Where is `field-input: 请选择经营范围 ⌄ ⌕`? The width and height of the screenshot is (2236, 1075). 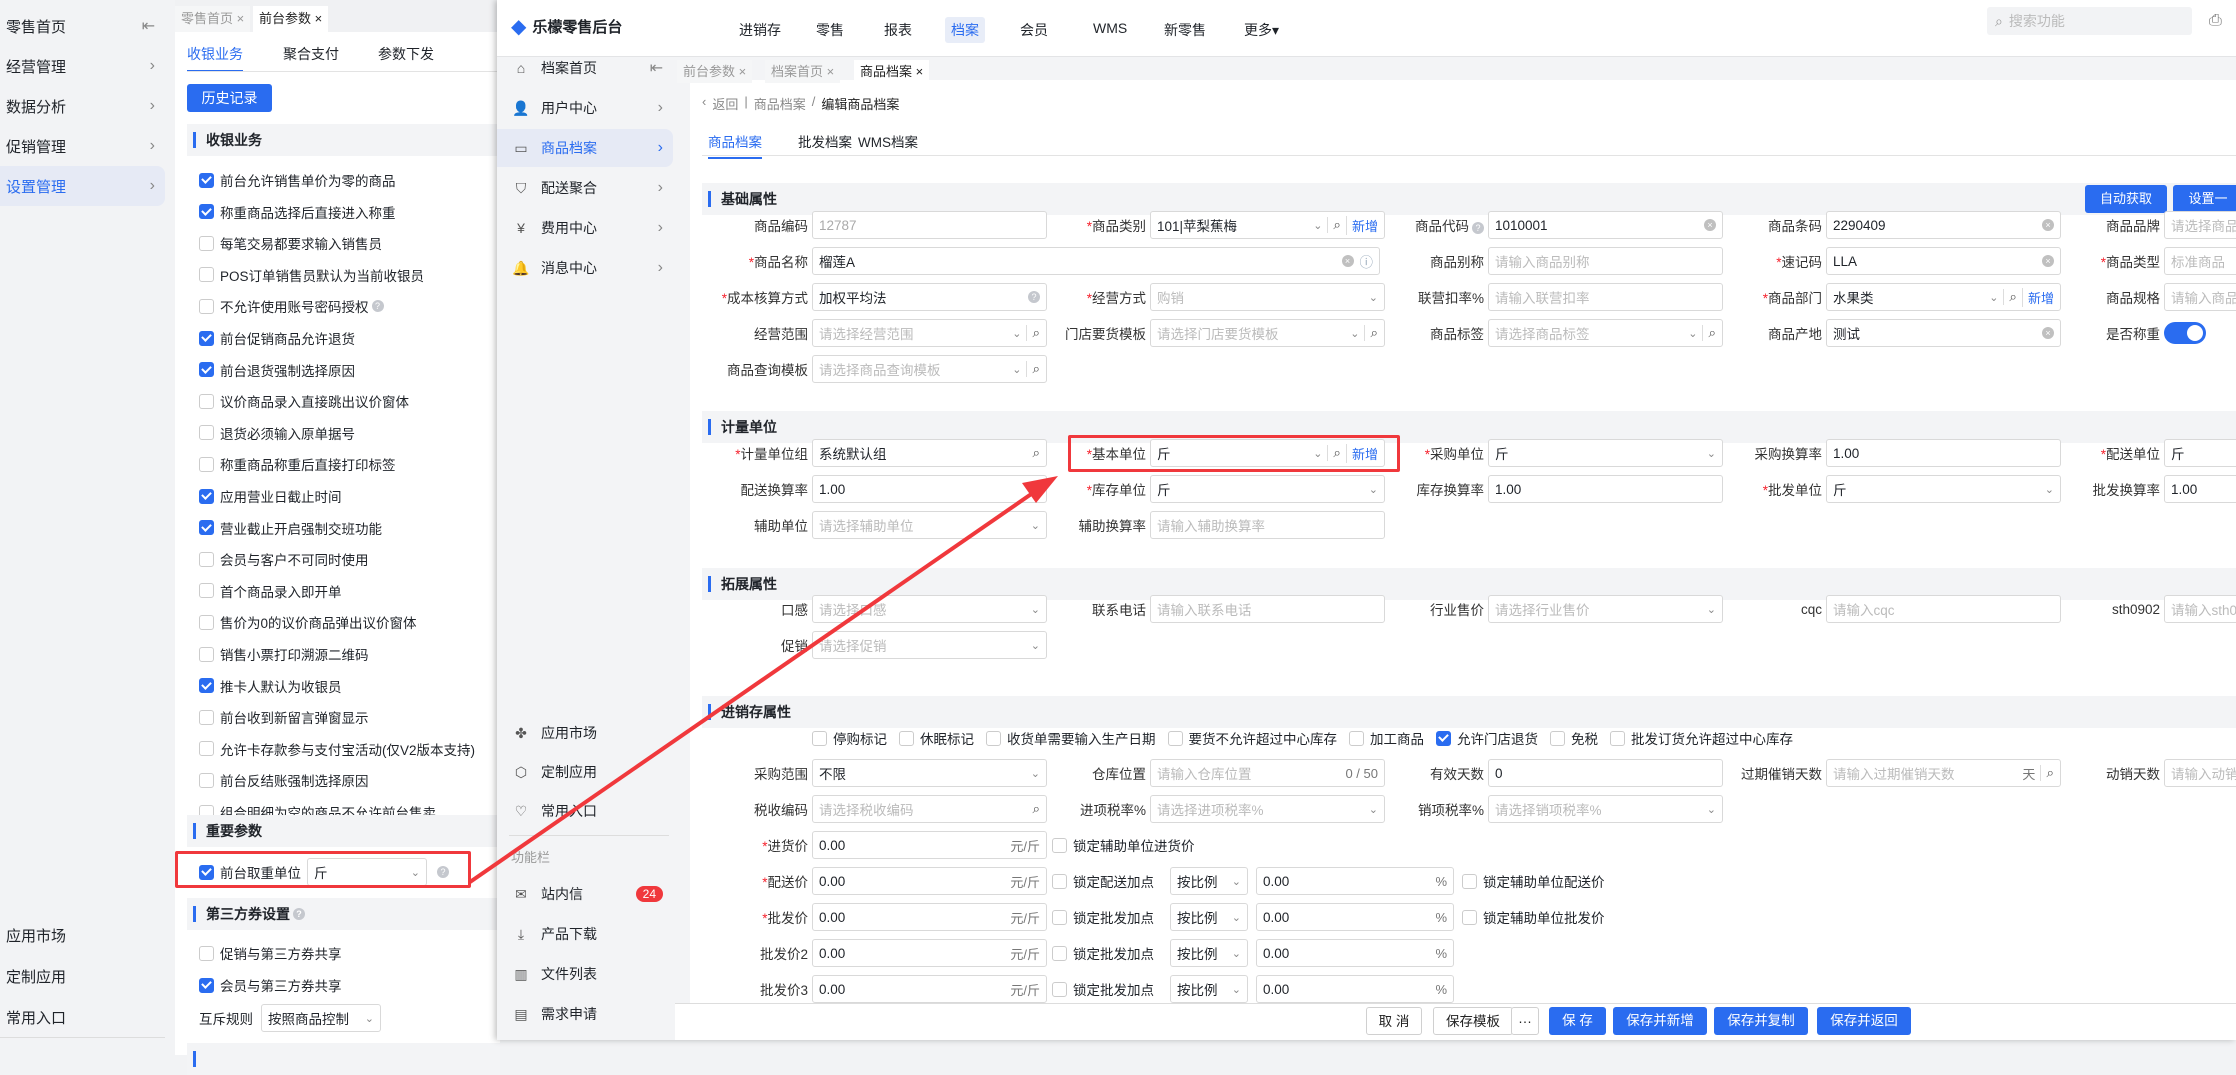
field-input: 请选择经营范围 ⌄ ⌕ is located at coordinates (929, 333).